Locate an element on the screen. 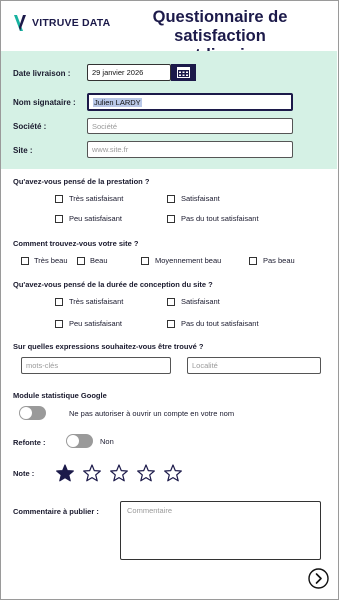 The image size is (339, 600). q2-option-4-checkbox is located at coordinates (253, 261).